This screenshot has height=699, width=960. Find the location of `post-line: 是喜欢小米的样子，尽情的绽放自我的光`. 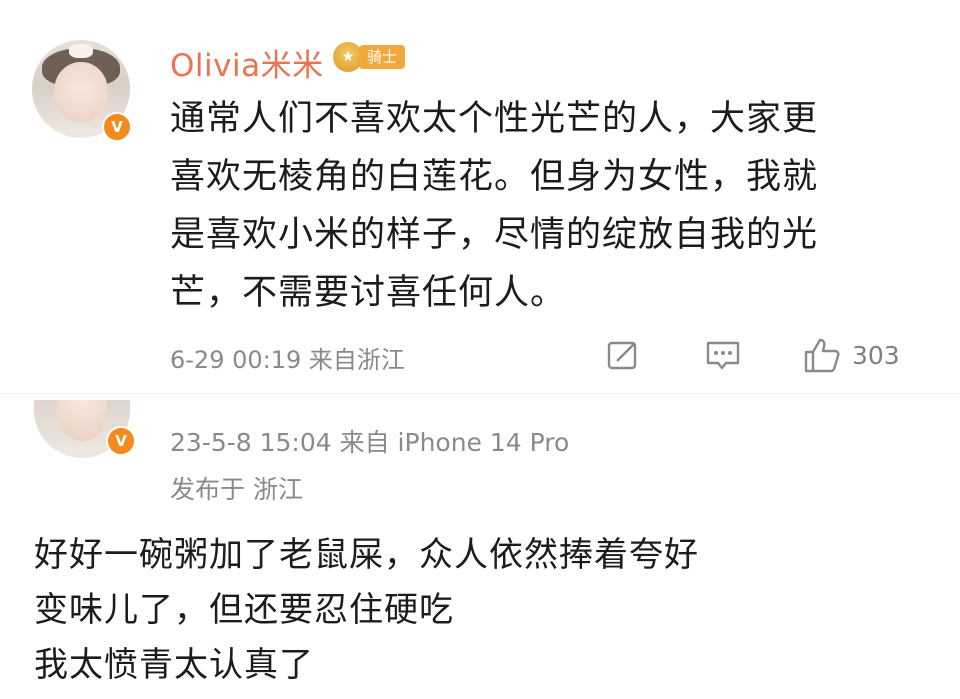

post-line: 是喜欢小米的样子，尽情的绽放自我的光 is located at coordinates (494, 235).